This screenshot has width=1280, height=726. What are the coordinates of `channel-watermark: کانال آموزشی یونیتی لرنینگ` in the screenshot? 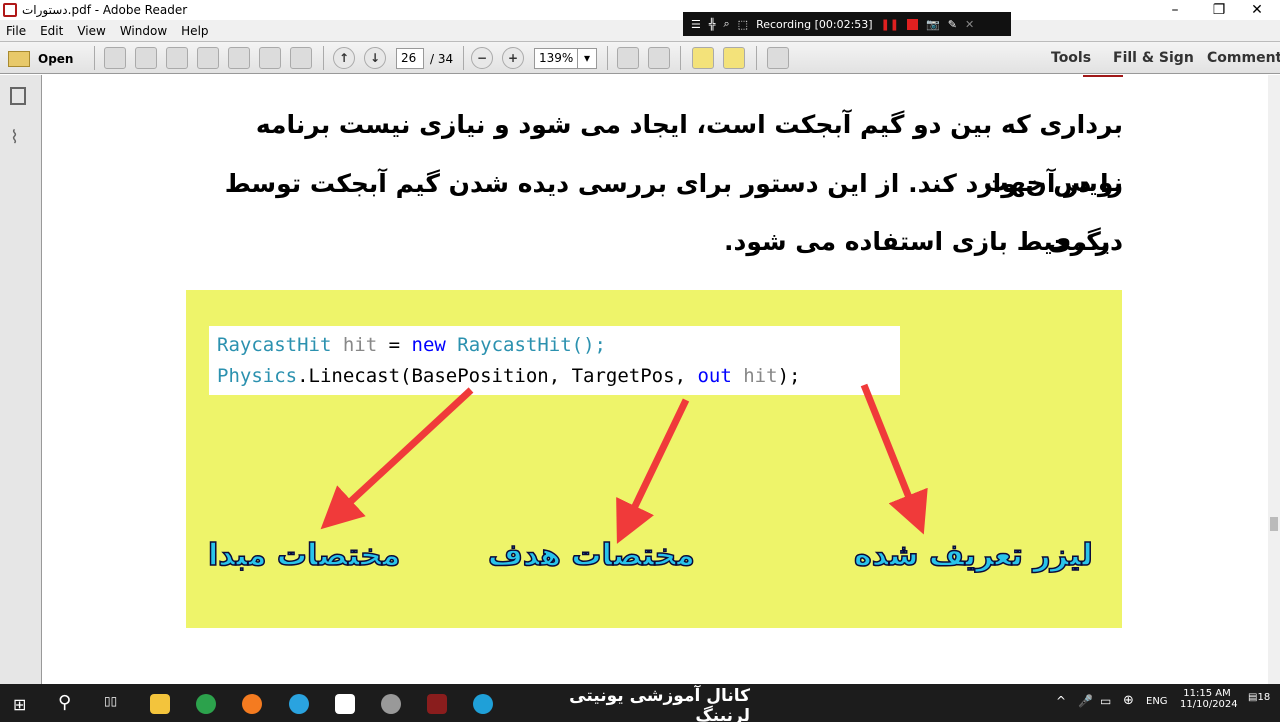 It's located at (659, 706).